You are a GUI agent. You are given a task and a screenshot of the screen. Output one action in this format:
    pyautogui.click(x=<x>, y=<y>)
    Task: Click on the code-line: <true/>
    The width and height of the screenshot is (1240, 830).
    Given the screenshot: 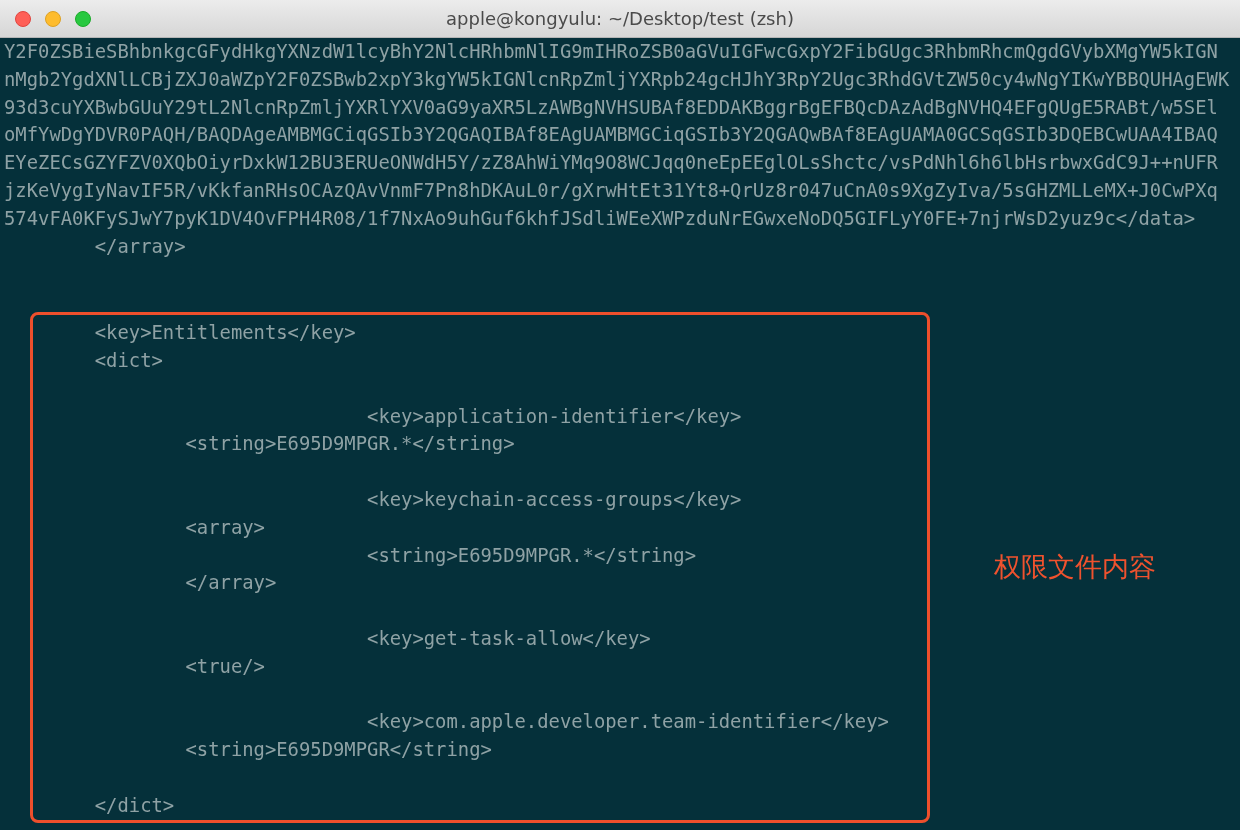 What is the action you would take?
    pyautogui.click(x=225, y=666)
    